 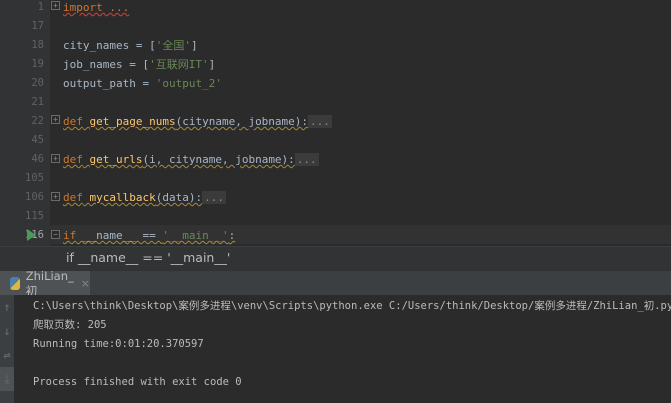 I want to click on line-number: 17, so click(x=37, y=26).